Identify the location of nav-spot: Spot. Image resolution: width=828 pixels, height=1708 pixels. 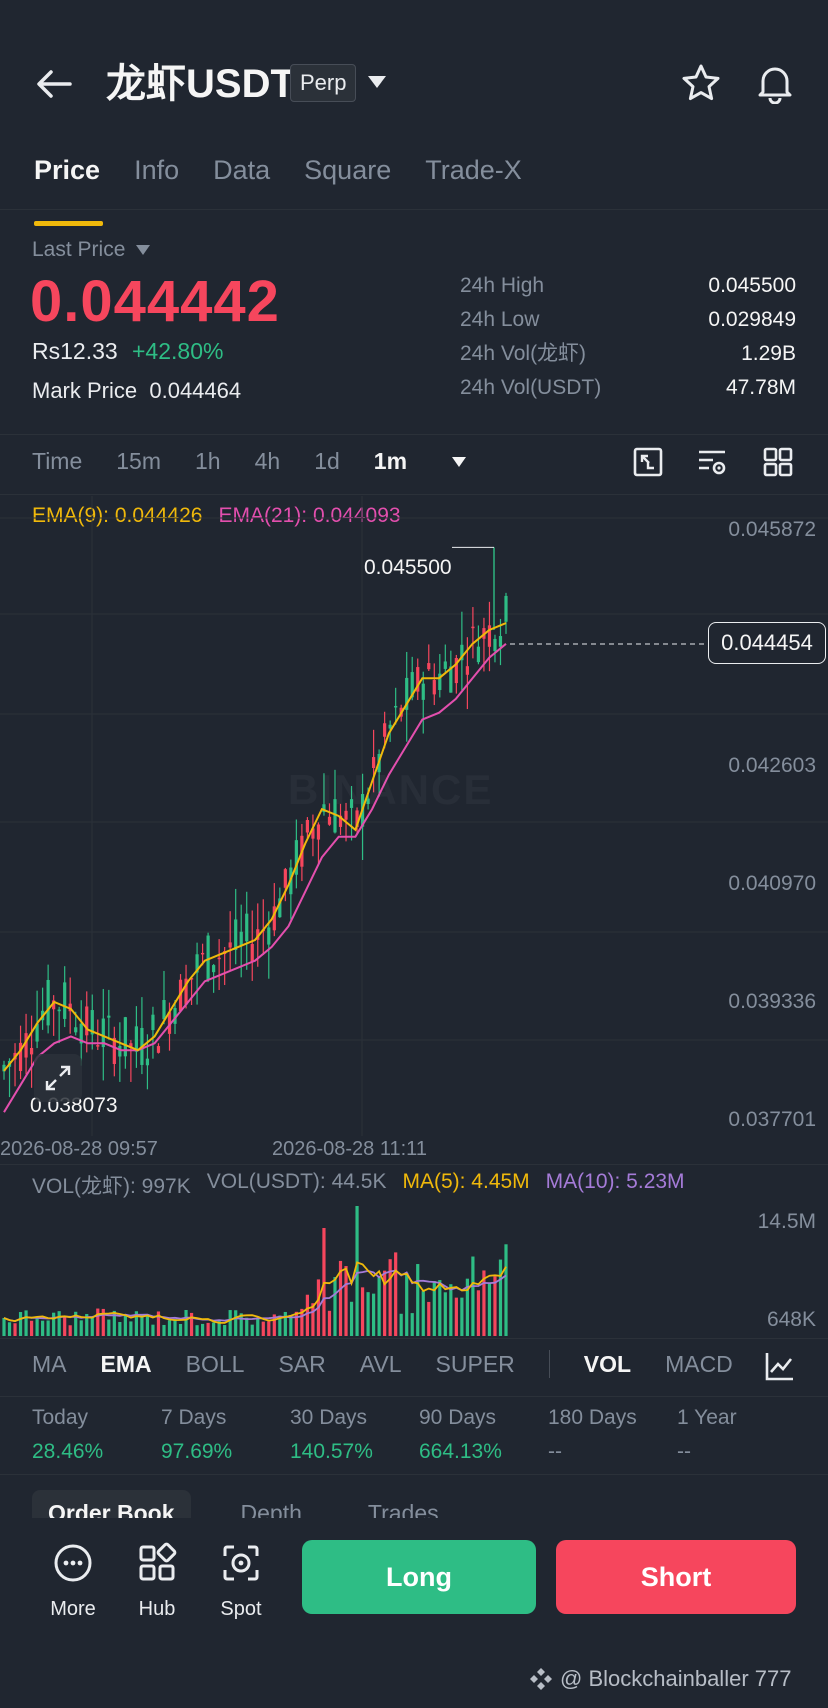
(241, 1581).